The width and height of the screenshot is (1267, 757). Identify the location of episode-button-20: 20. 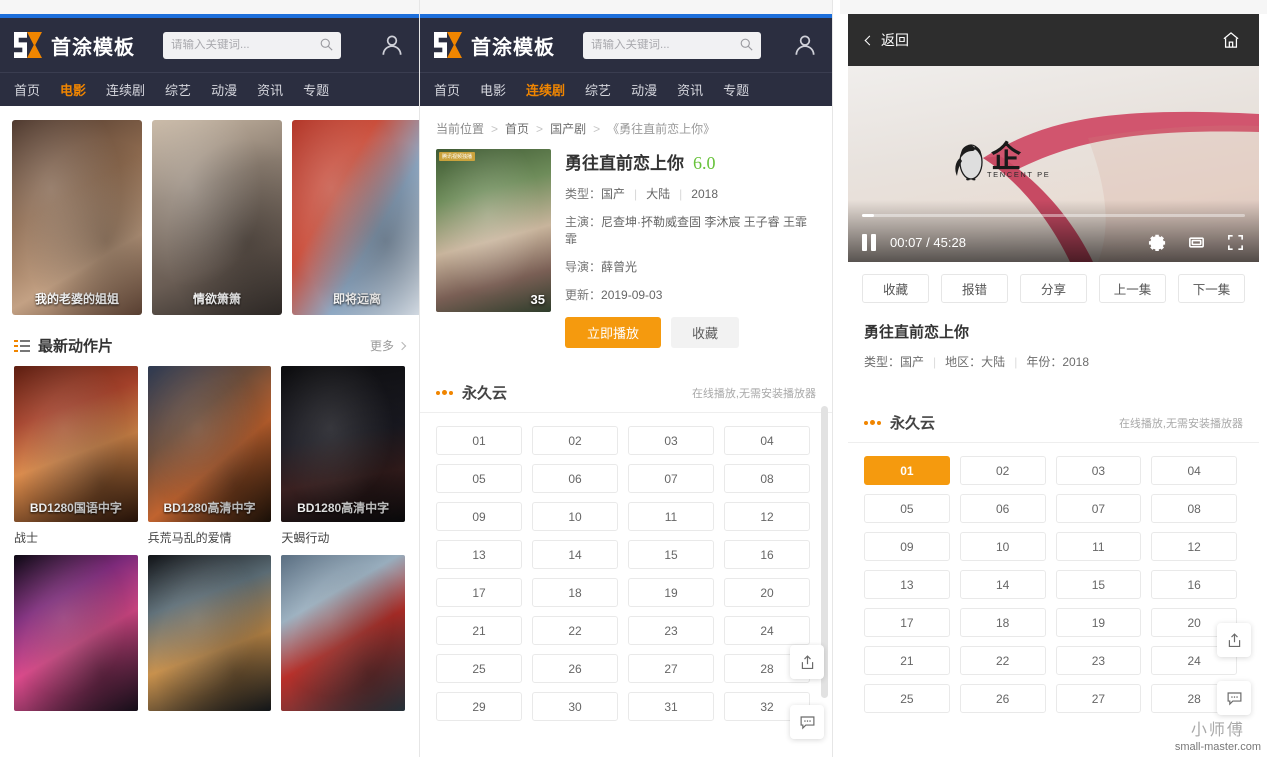
(767, 592).